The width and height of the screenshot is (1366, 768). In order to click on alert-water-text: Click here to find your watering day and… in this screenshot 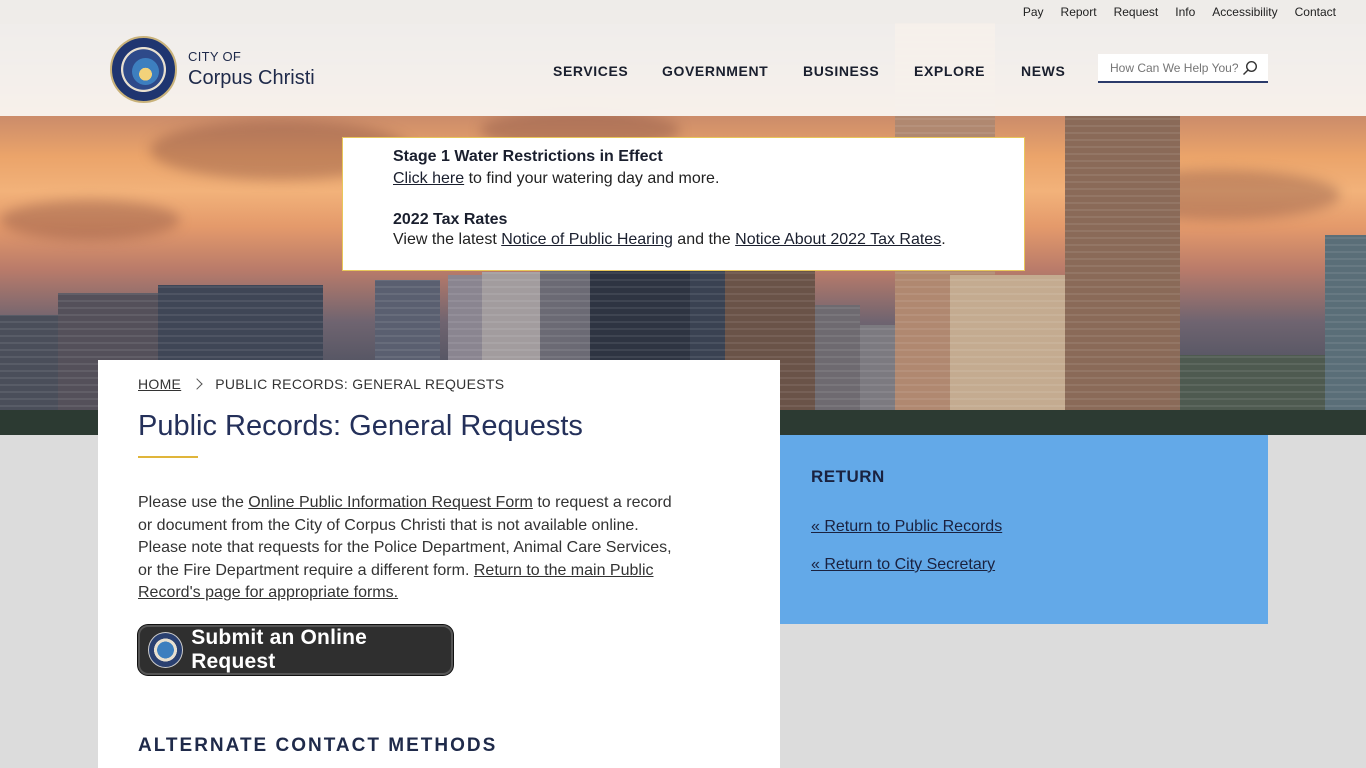, I will do `click(556, 178)`.